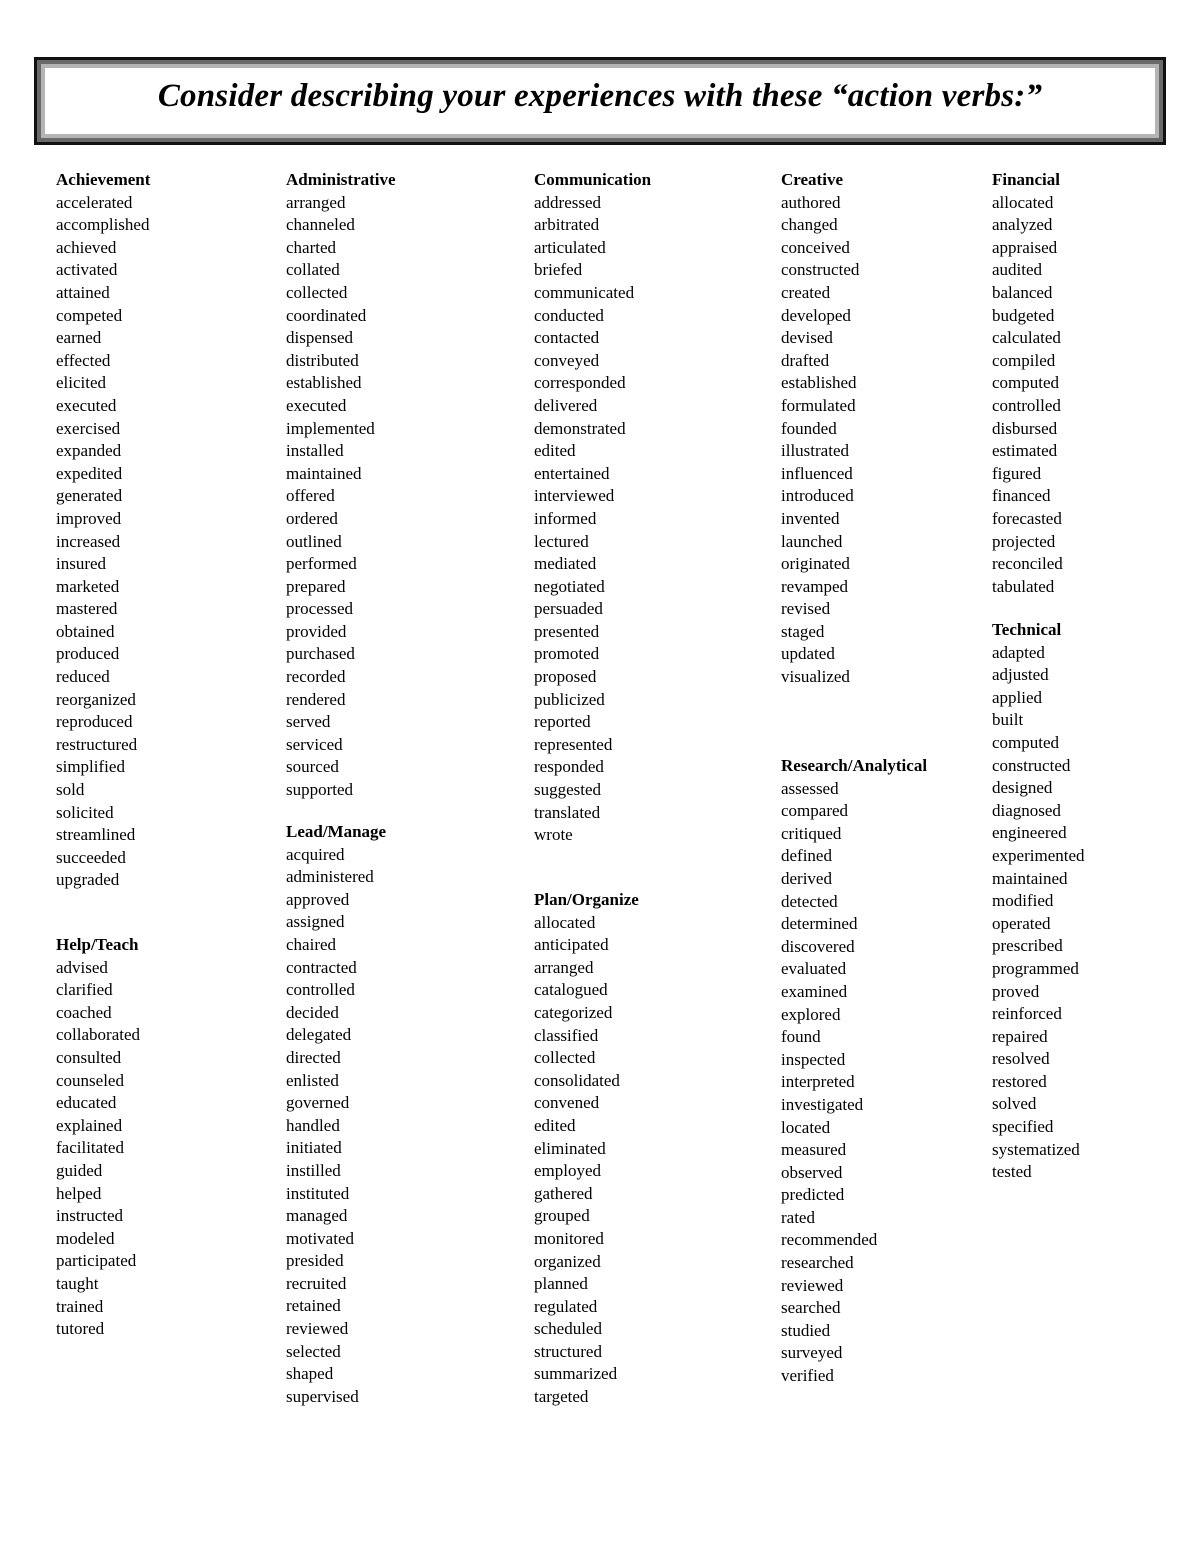  What do you see at coordinates (565, 518) in the screenshot?
I see `verb-item: informed` at bounding box center [565, 518].